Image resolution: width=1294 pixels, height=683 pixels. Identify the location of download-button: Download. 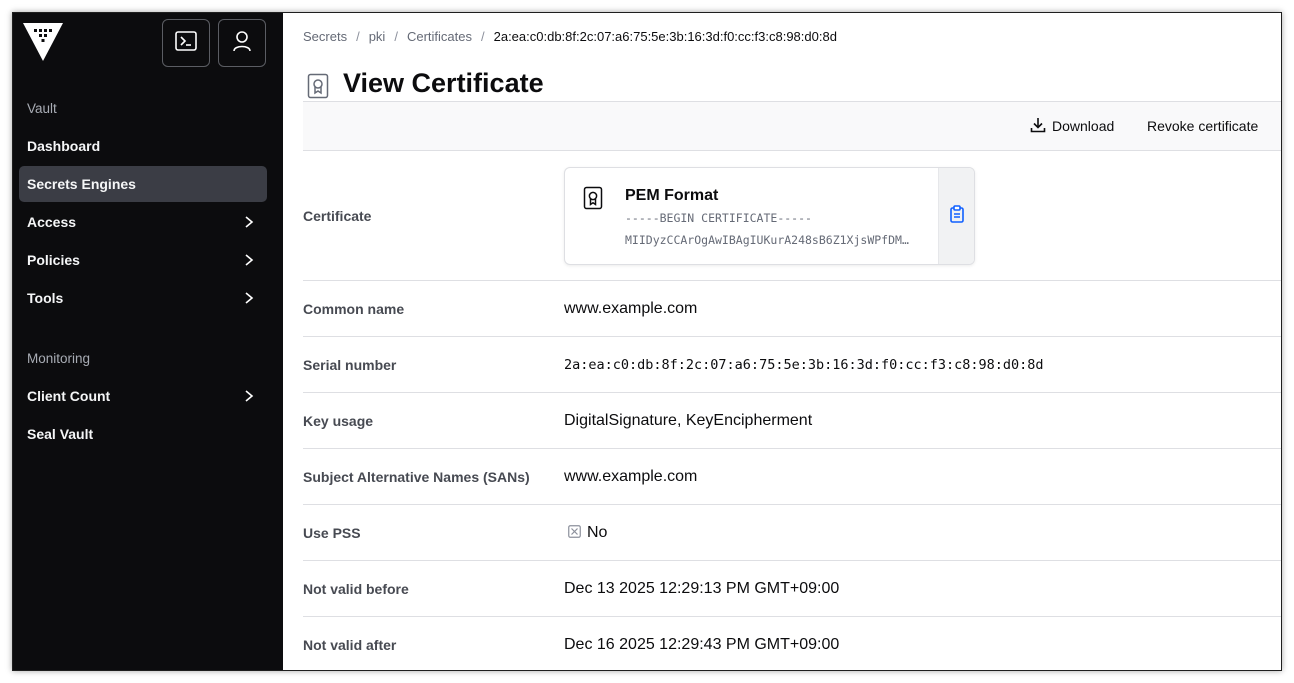
(1072, 126).